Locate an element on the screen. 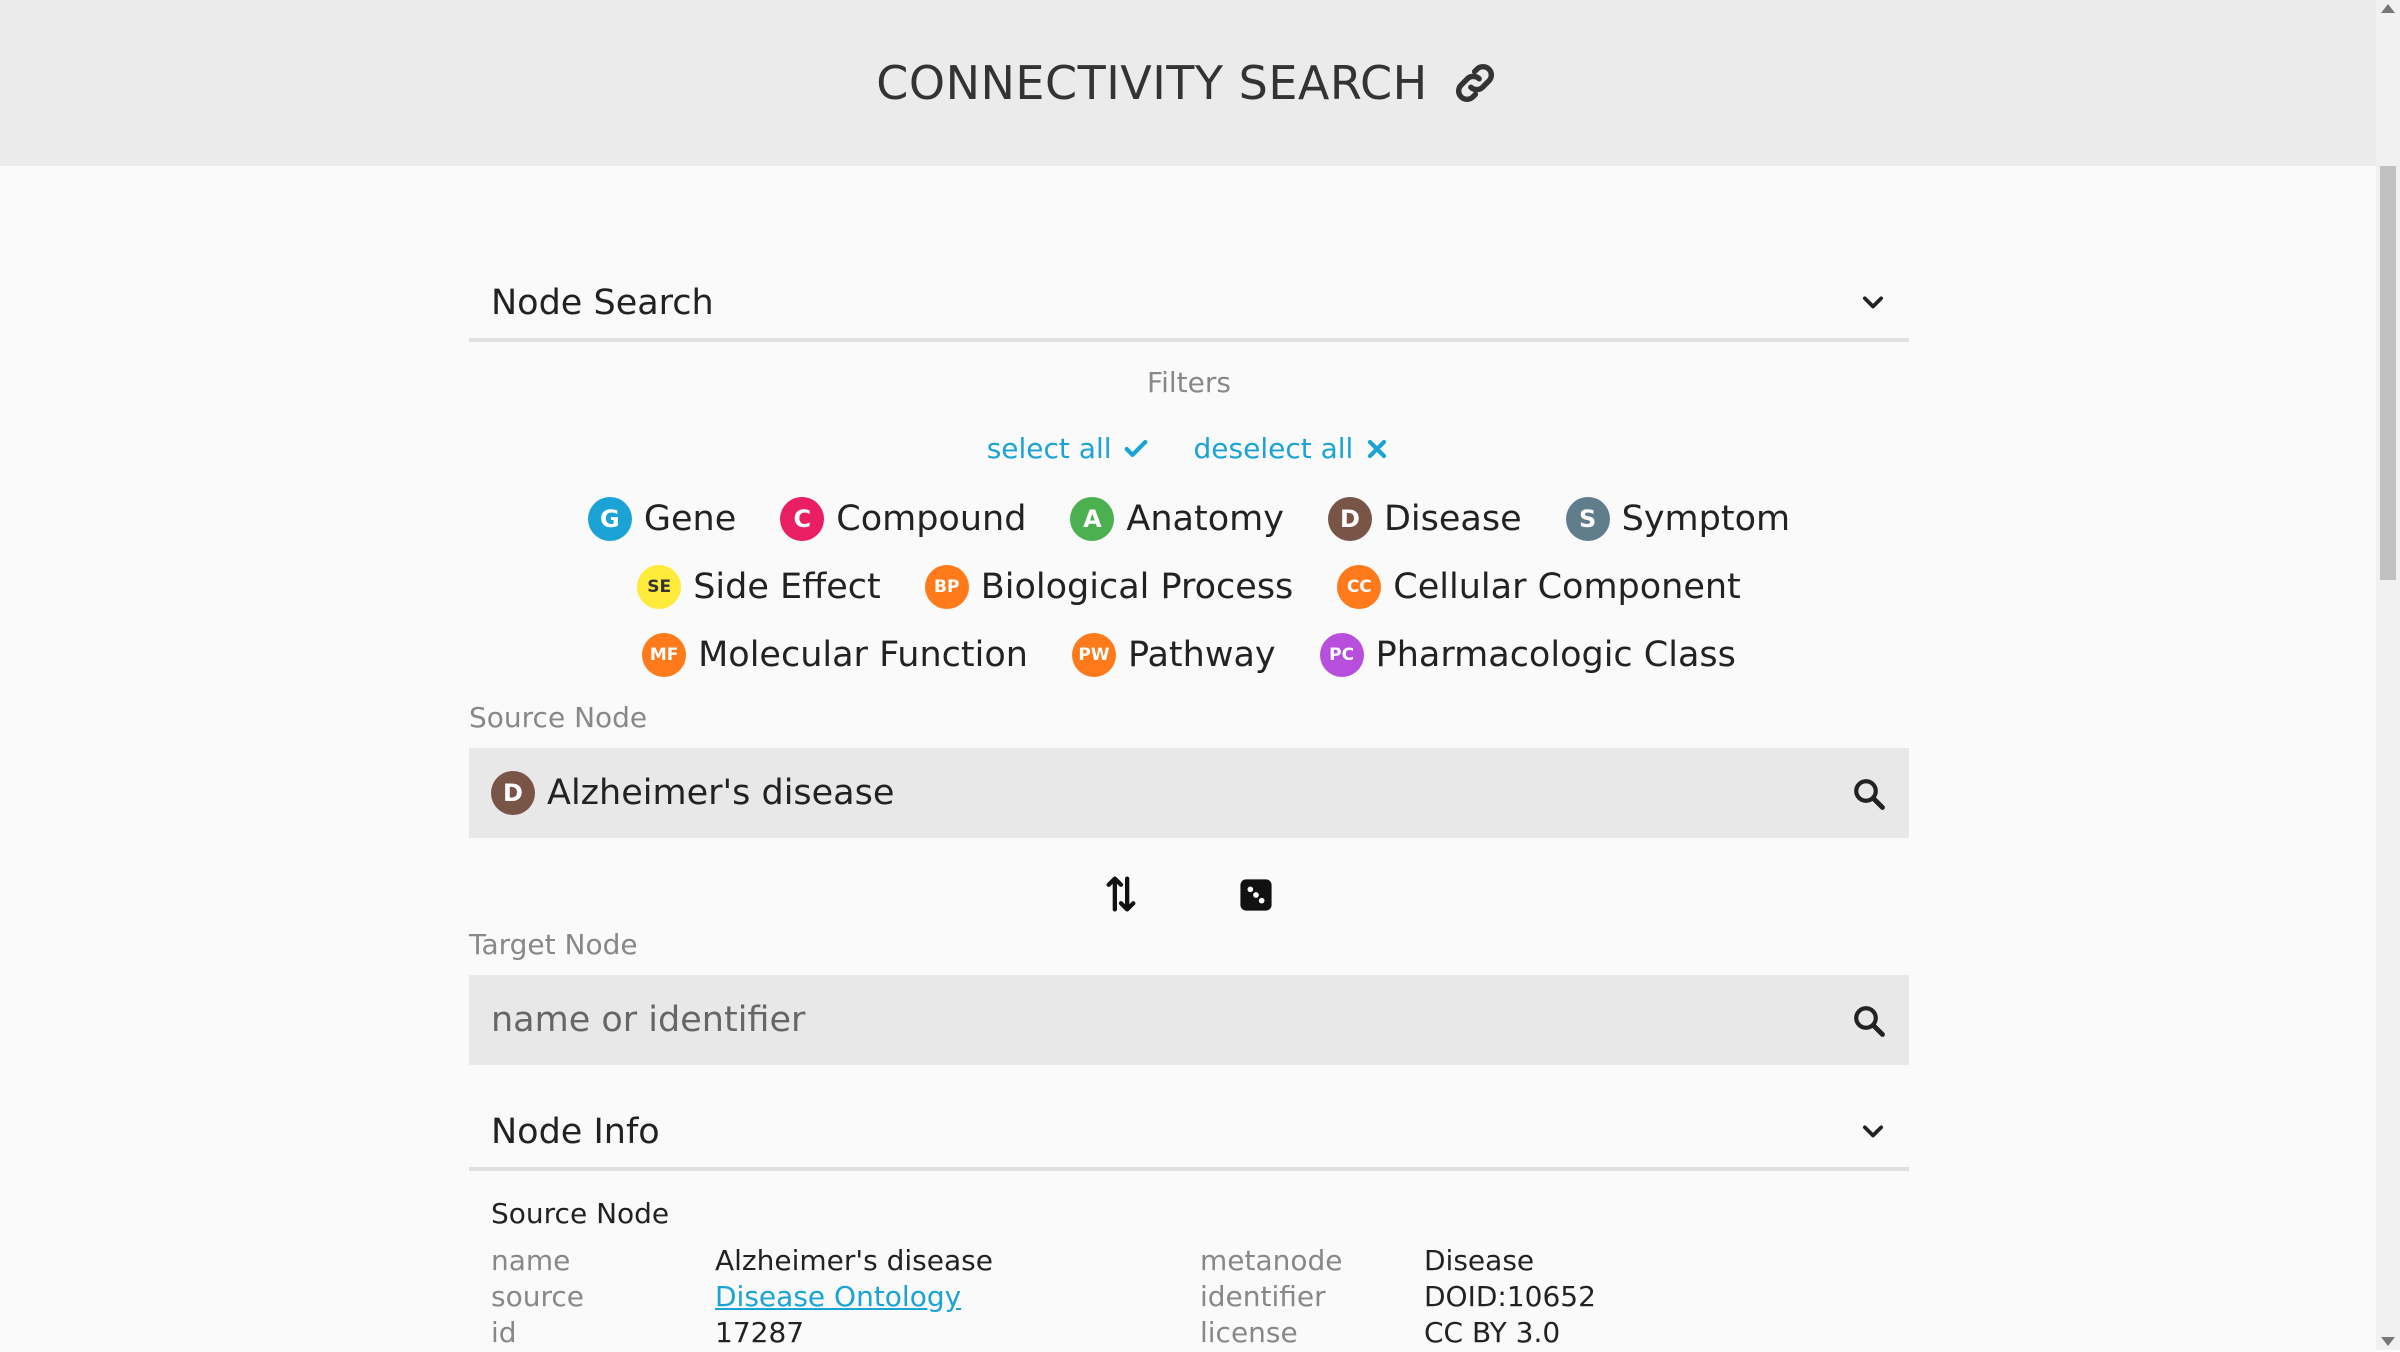 This screenshot has height=1352, width=2400. deselect-all-label: deselect all is located at coordinates (1273, 448).